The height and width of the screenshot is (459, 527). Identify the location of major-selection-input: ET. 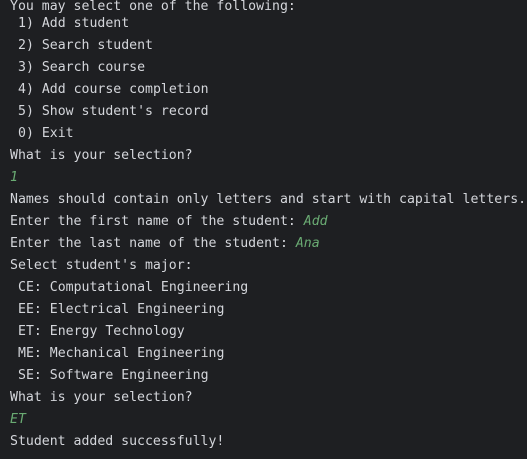
(18, 419).